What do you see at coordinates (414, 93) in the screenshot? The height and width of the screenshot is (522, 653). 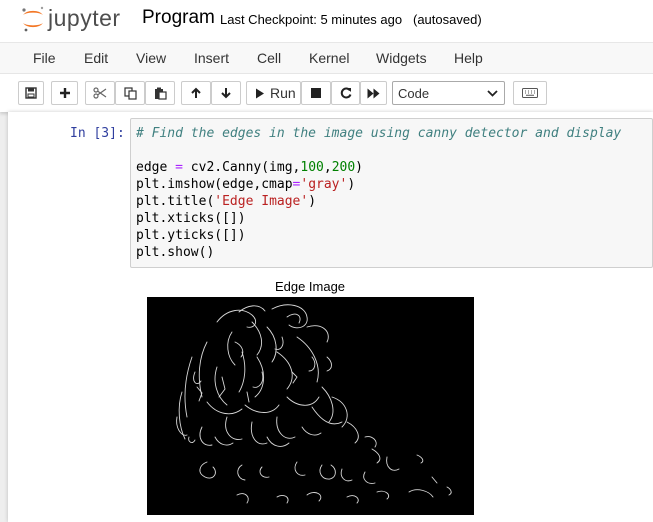 I see `cell-type-value: Code` at bounding box center [414, 93].